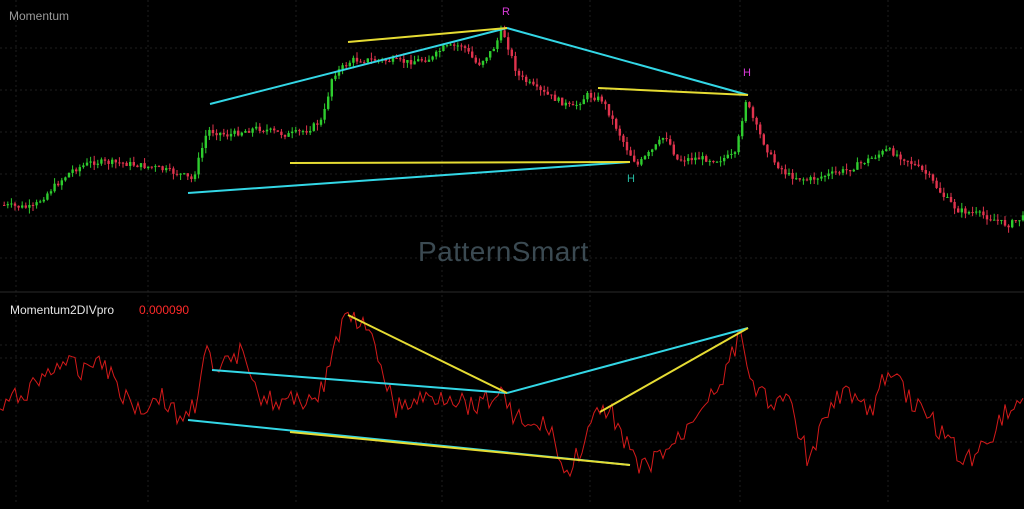 The height and width of the screenshot is (509, 1024). Describe the element at coordinates (503, 251) in the screenshot. I see `watermark-text: PatternSmart` at that location.